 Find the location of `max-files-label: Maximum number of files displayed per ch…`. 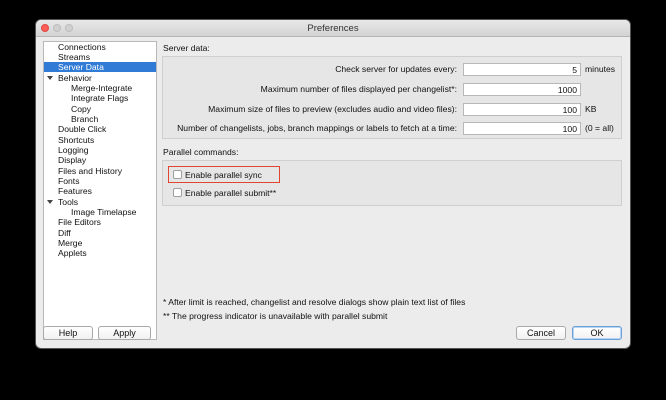

max-files-label: Maximum number of files displayed per ch… is located at coordinates (358, 89).